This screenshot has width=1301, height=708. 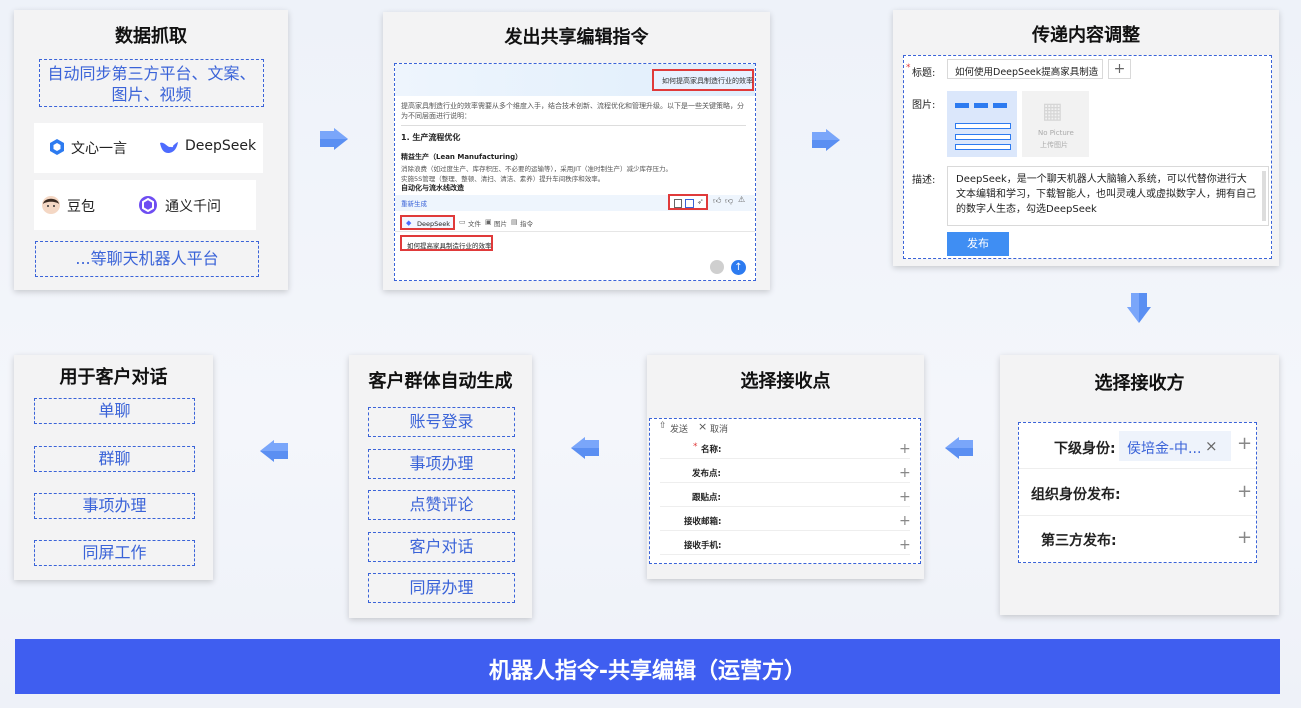 What do you see at coordinates (741, 199) in the screenshot?
I see `warning-icon: ⚠` at bounding box center [741, 199].